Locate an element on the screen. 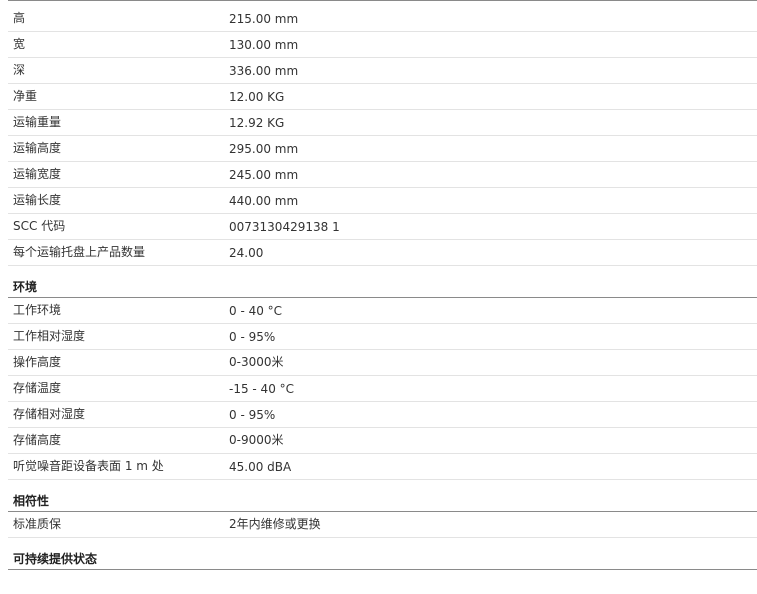  spec-value: -15 - 40 °C is located at coordinates (262, 389).